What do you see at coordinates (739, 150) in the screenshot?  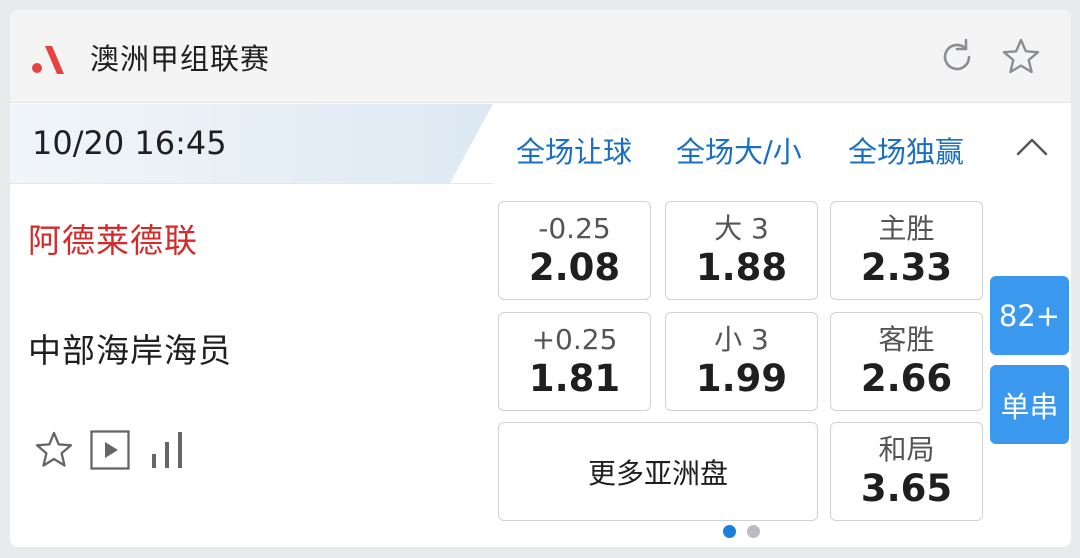 I see `tab-over-under: 全场大/小` at bounding box center [739, 150].